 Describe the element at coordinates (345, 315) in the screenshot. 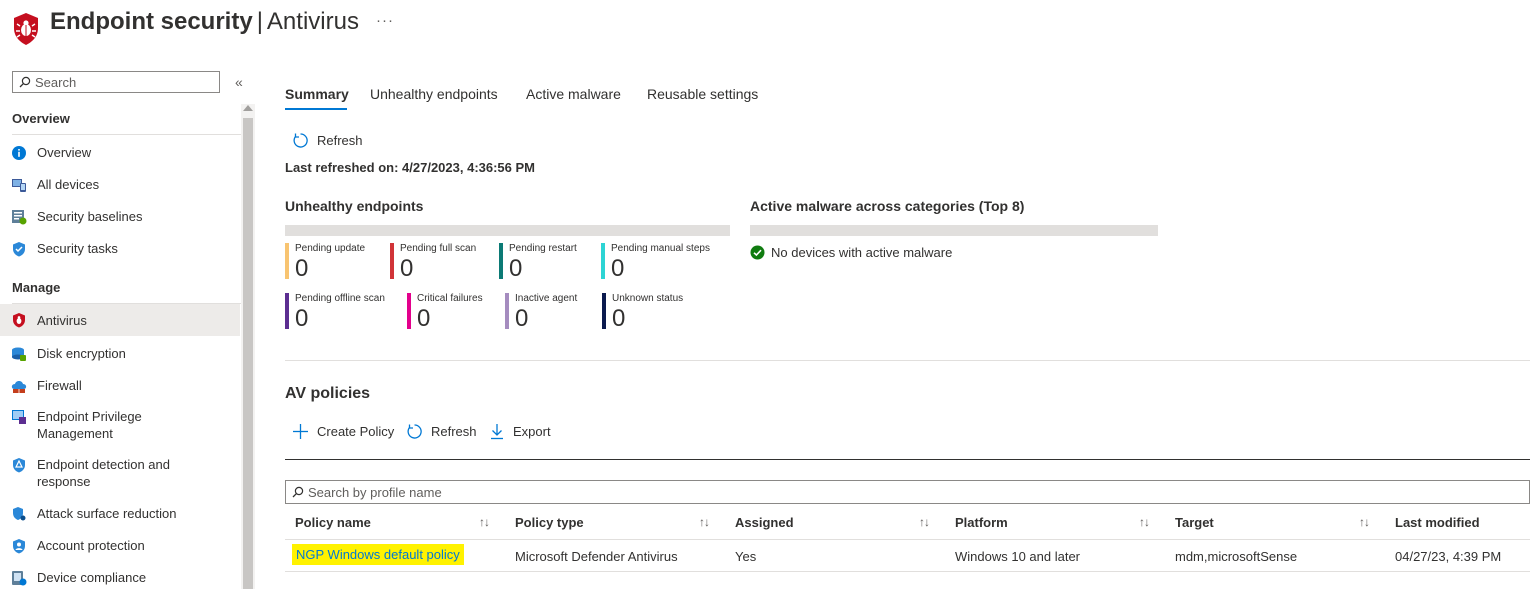

I see `tile-pending-offline-scan: Pending offline scan 0` at that location.